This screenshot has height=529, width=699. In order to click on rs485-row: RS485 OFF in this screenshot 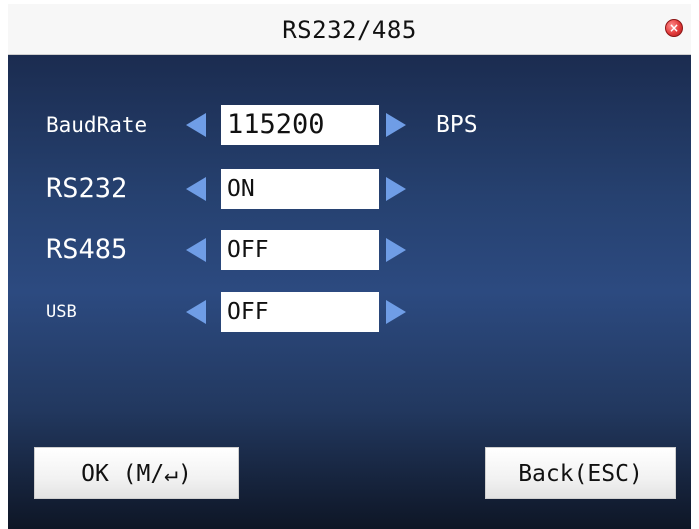, I will do `click(349, 250)`.